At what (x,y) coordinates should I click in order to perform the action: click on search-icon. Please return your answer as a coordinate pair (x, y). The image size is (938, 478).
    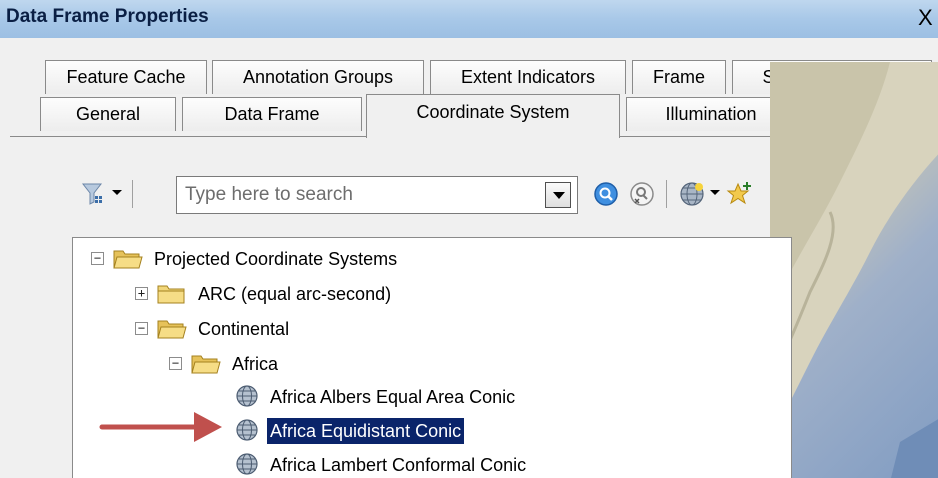
    Looking at the image, I should click on (606, 194).